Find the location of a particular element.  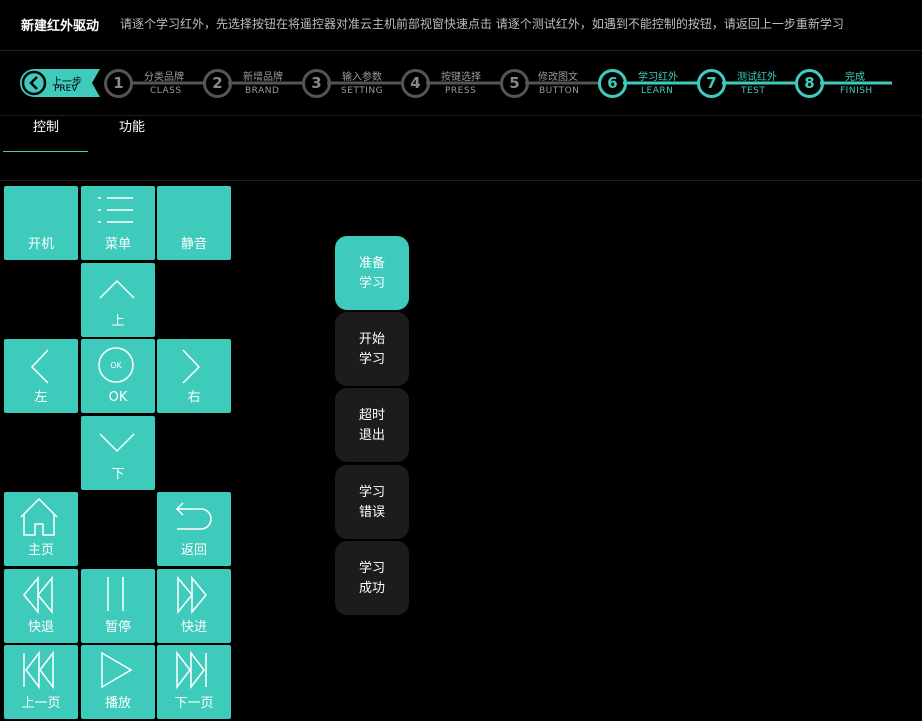

prev-step-label-en: PREV is located at coordinates (66, 89).